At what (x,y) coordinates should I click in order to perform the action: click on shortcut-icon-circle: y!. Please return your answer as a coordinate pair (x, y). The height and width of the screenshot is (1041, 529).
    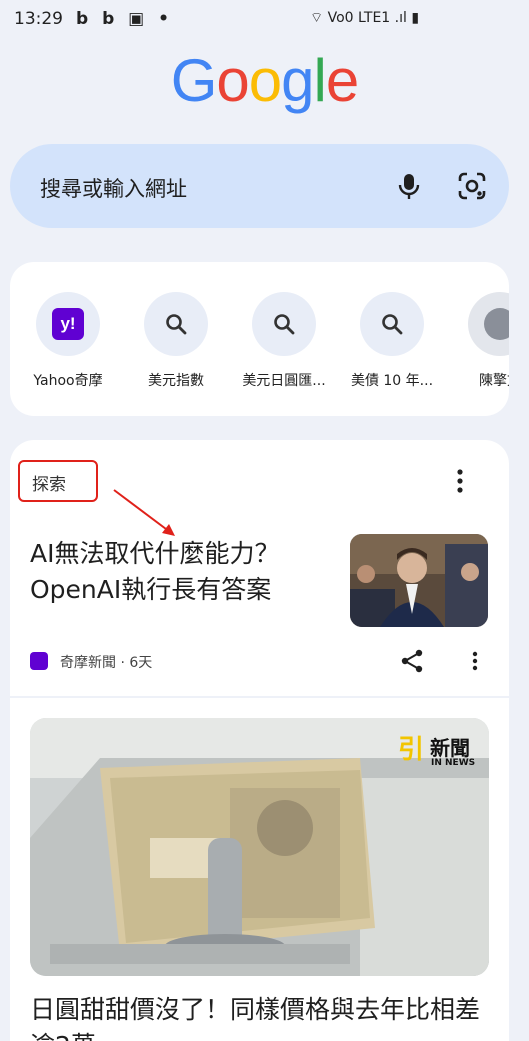
    Looking at the image, I should click on (68, 324).